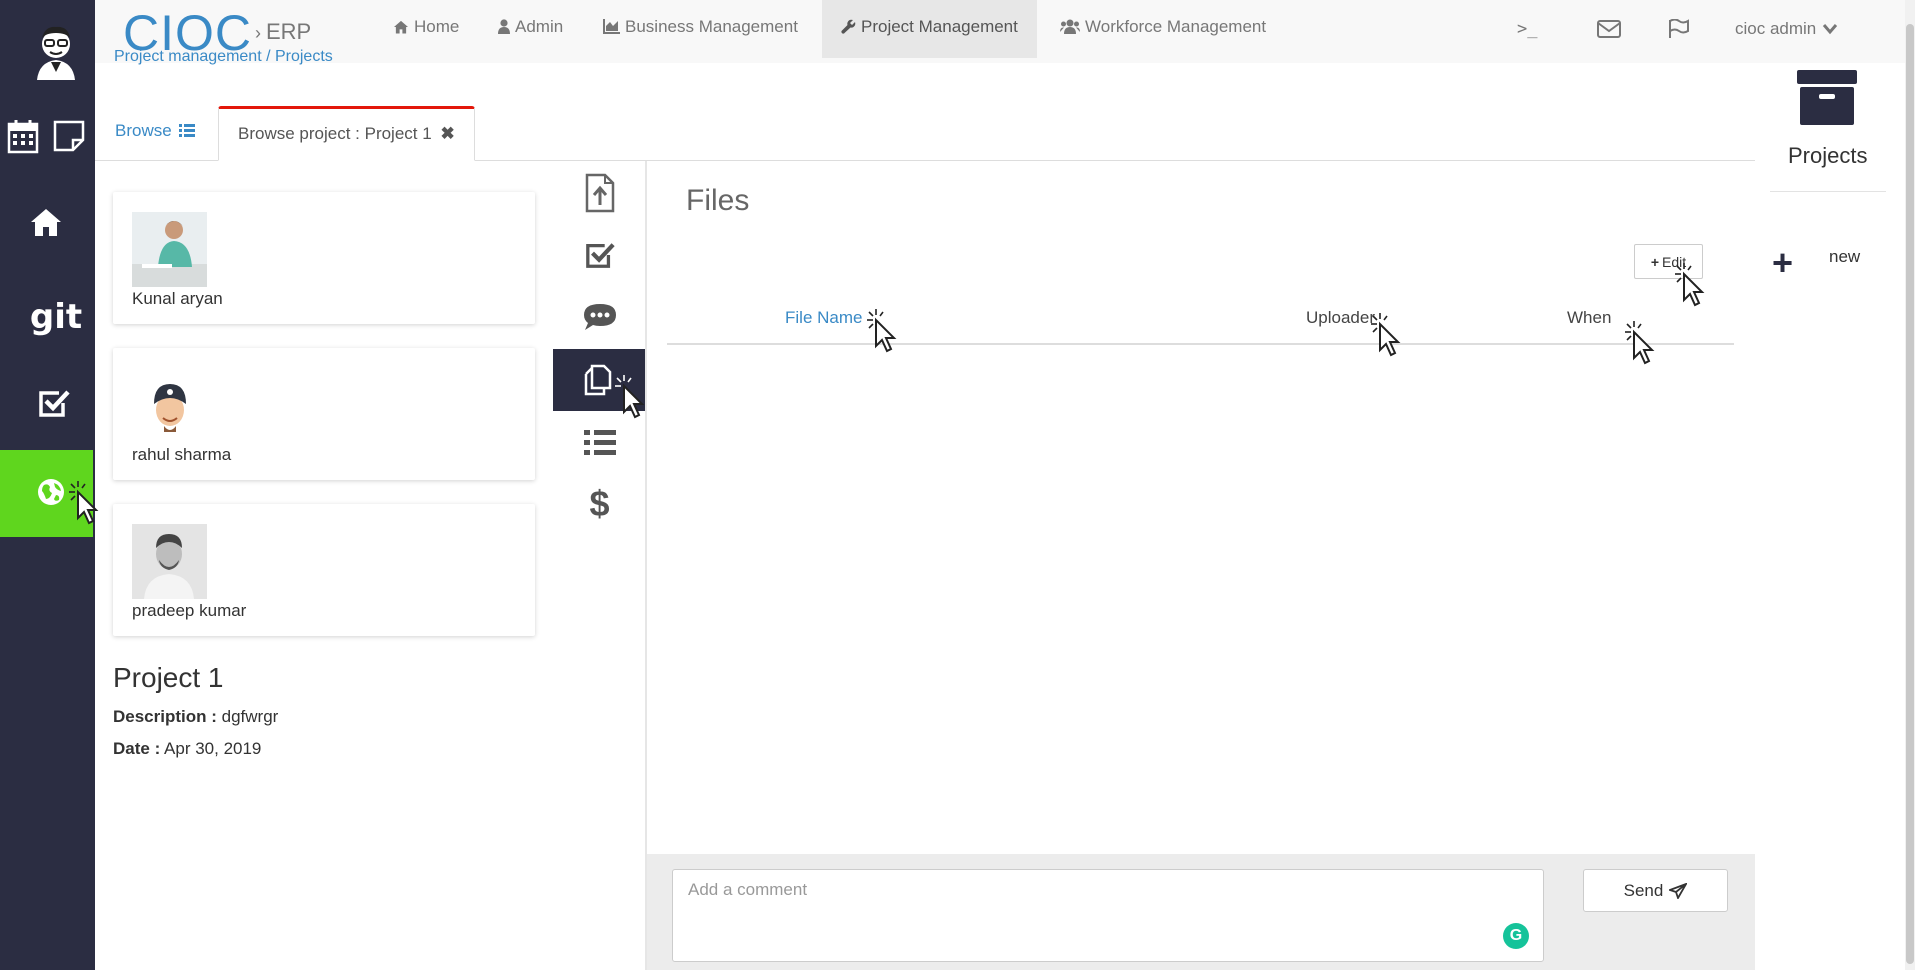 The image size is (1915, 970). I want to click on member-card: pradeep kumar, so click(324, 570).